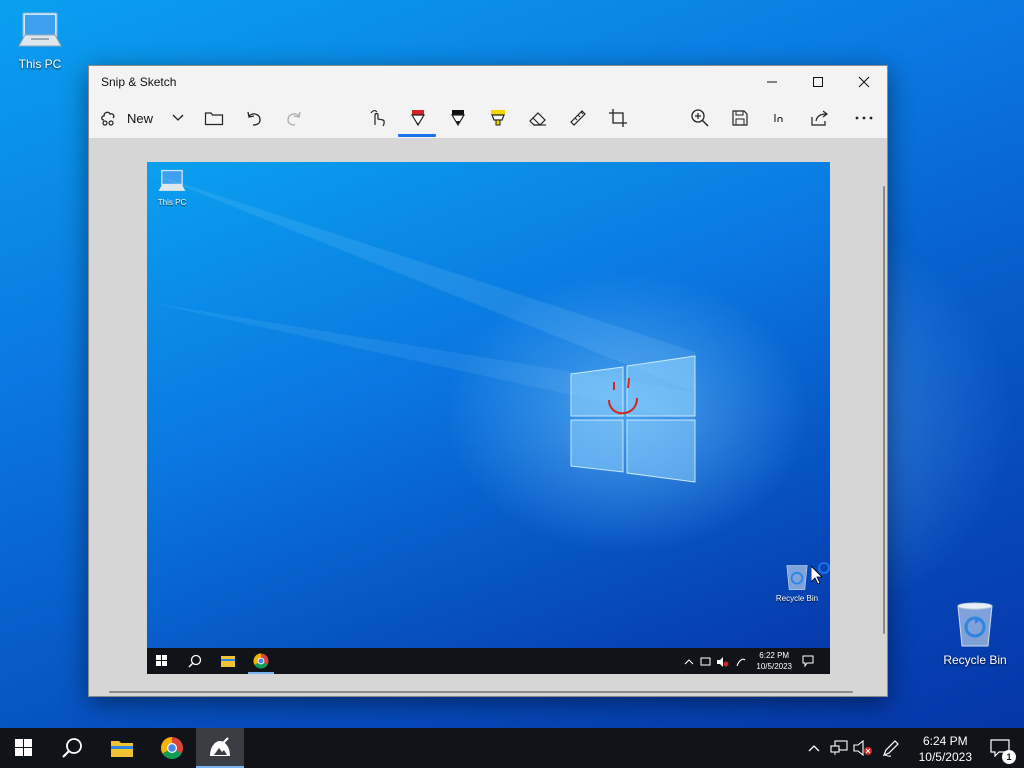 This screenshot has width=1024, height=768. I want to click on ruler-icon, so click(578, 118).